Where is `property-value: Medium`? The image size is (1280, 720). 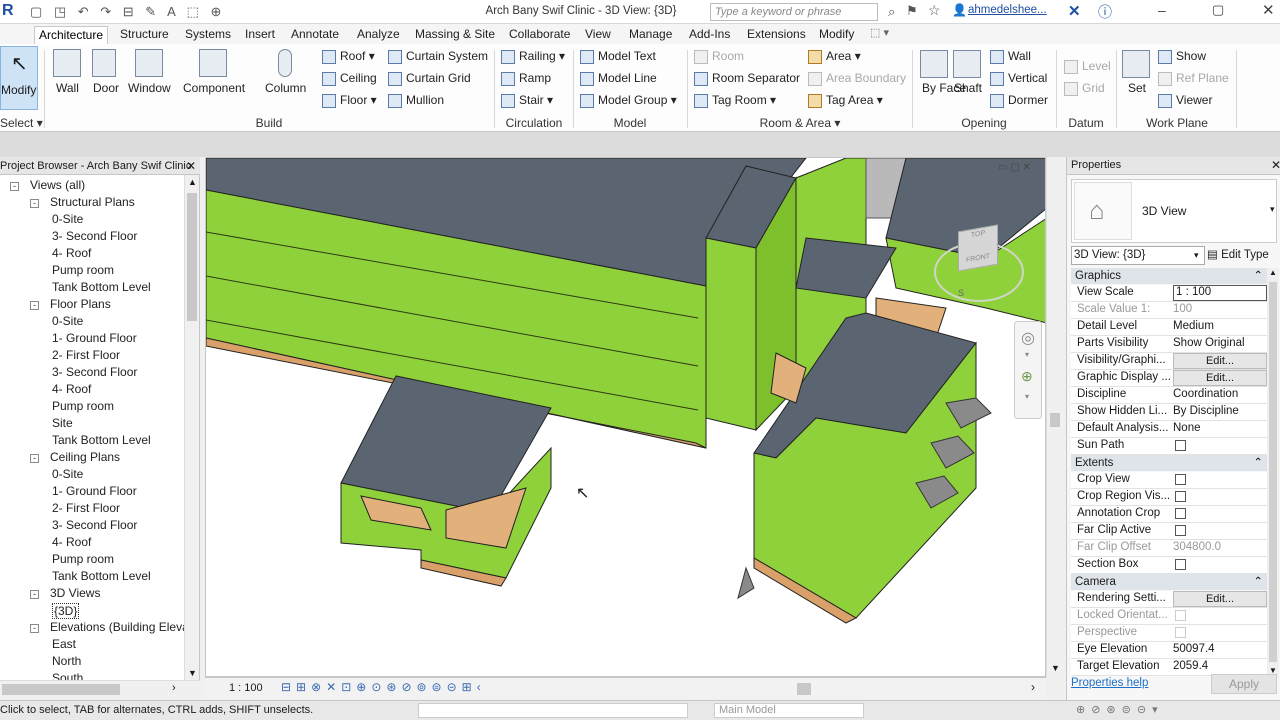
property-value: Medium is located at coordinates (1220, 326).